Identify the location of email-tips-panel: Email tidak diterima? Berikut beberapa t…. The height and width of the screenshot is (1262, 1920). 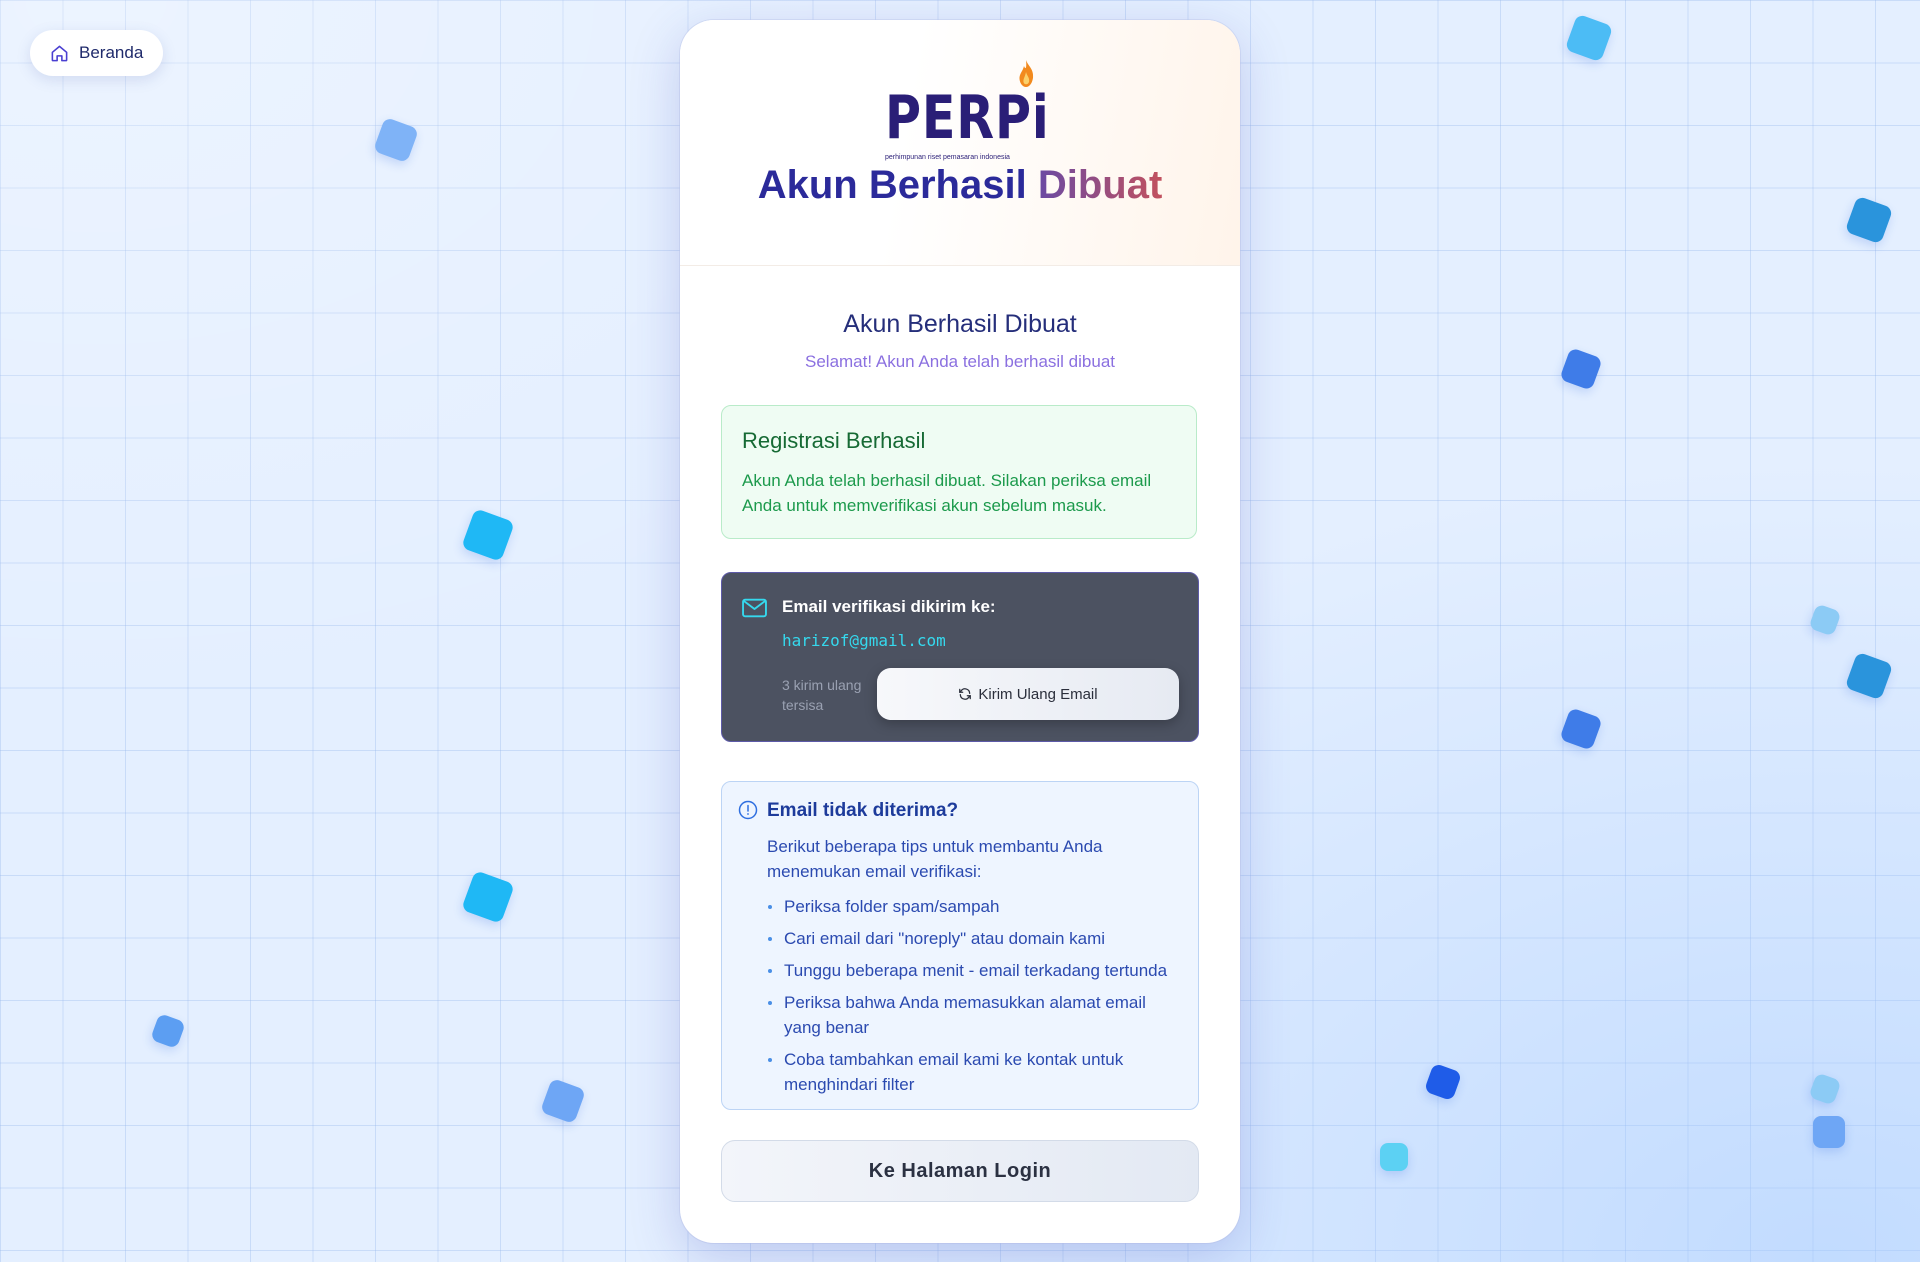
(960, 945).